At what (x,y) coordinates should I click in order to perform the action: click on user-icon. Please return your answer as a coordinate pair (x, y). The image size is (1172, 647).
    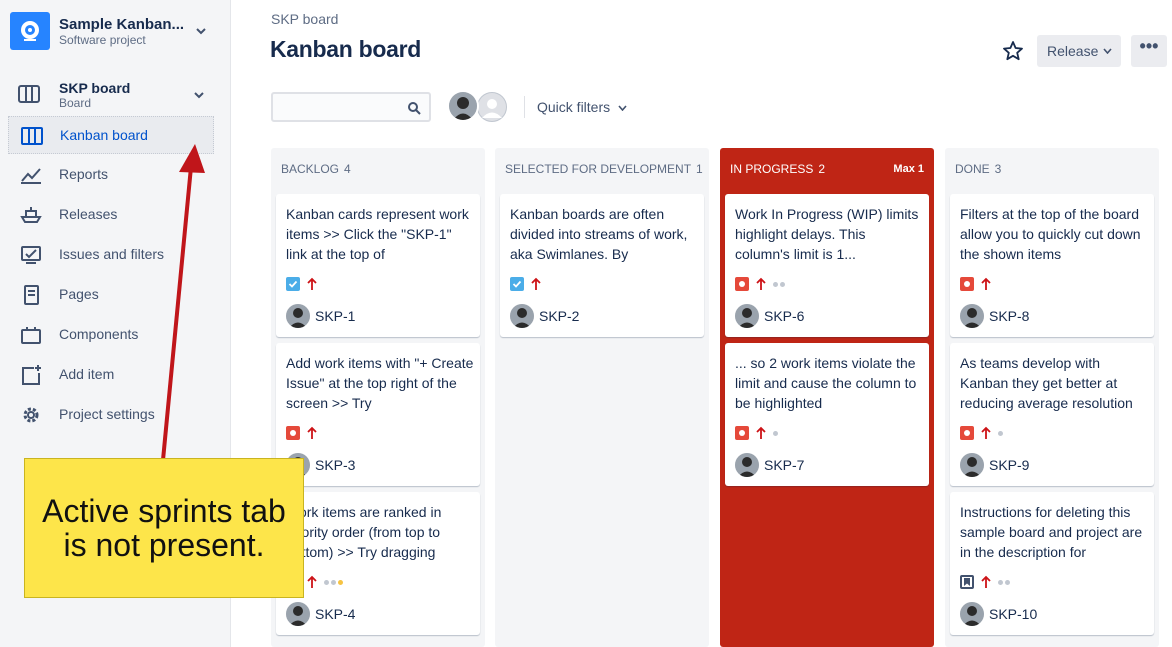
    Looking at the image, I should click on (492, 107).